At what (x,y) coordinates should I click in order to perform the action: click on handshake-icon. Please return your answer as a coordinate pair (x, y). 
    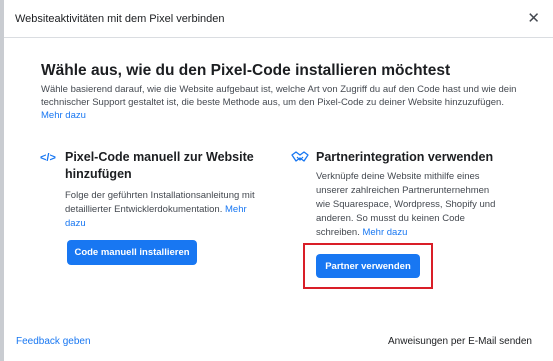
    Looking at the image, I should click on (300, 159).